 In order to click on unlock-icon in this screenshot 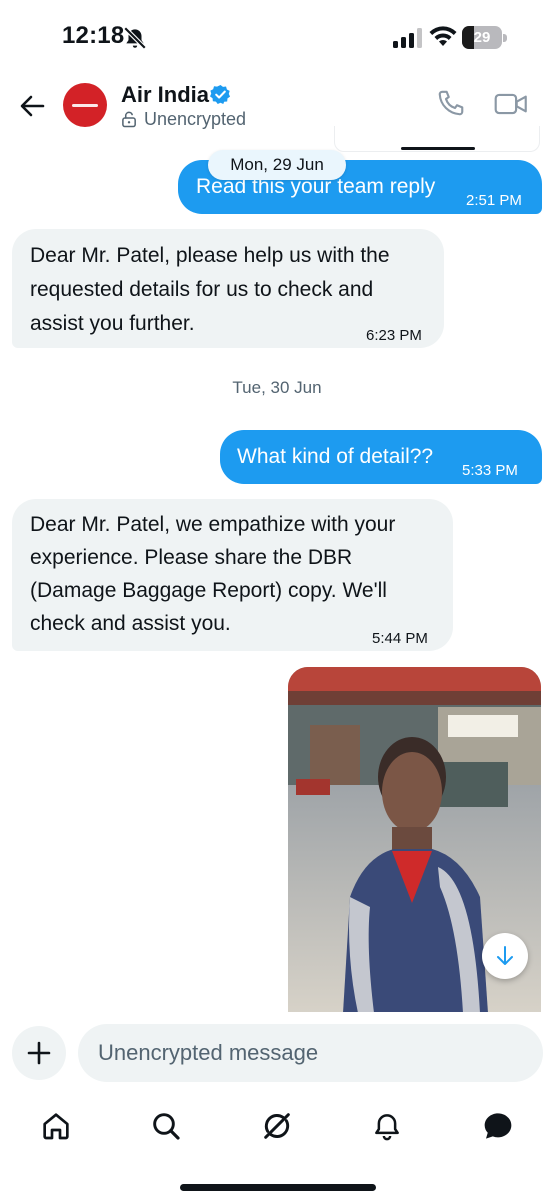, I will do `click(129, 119)`.